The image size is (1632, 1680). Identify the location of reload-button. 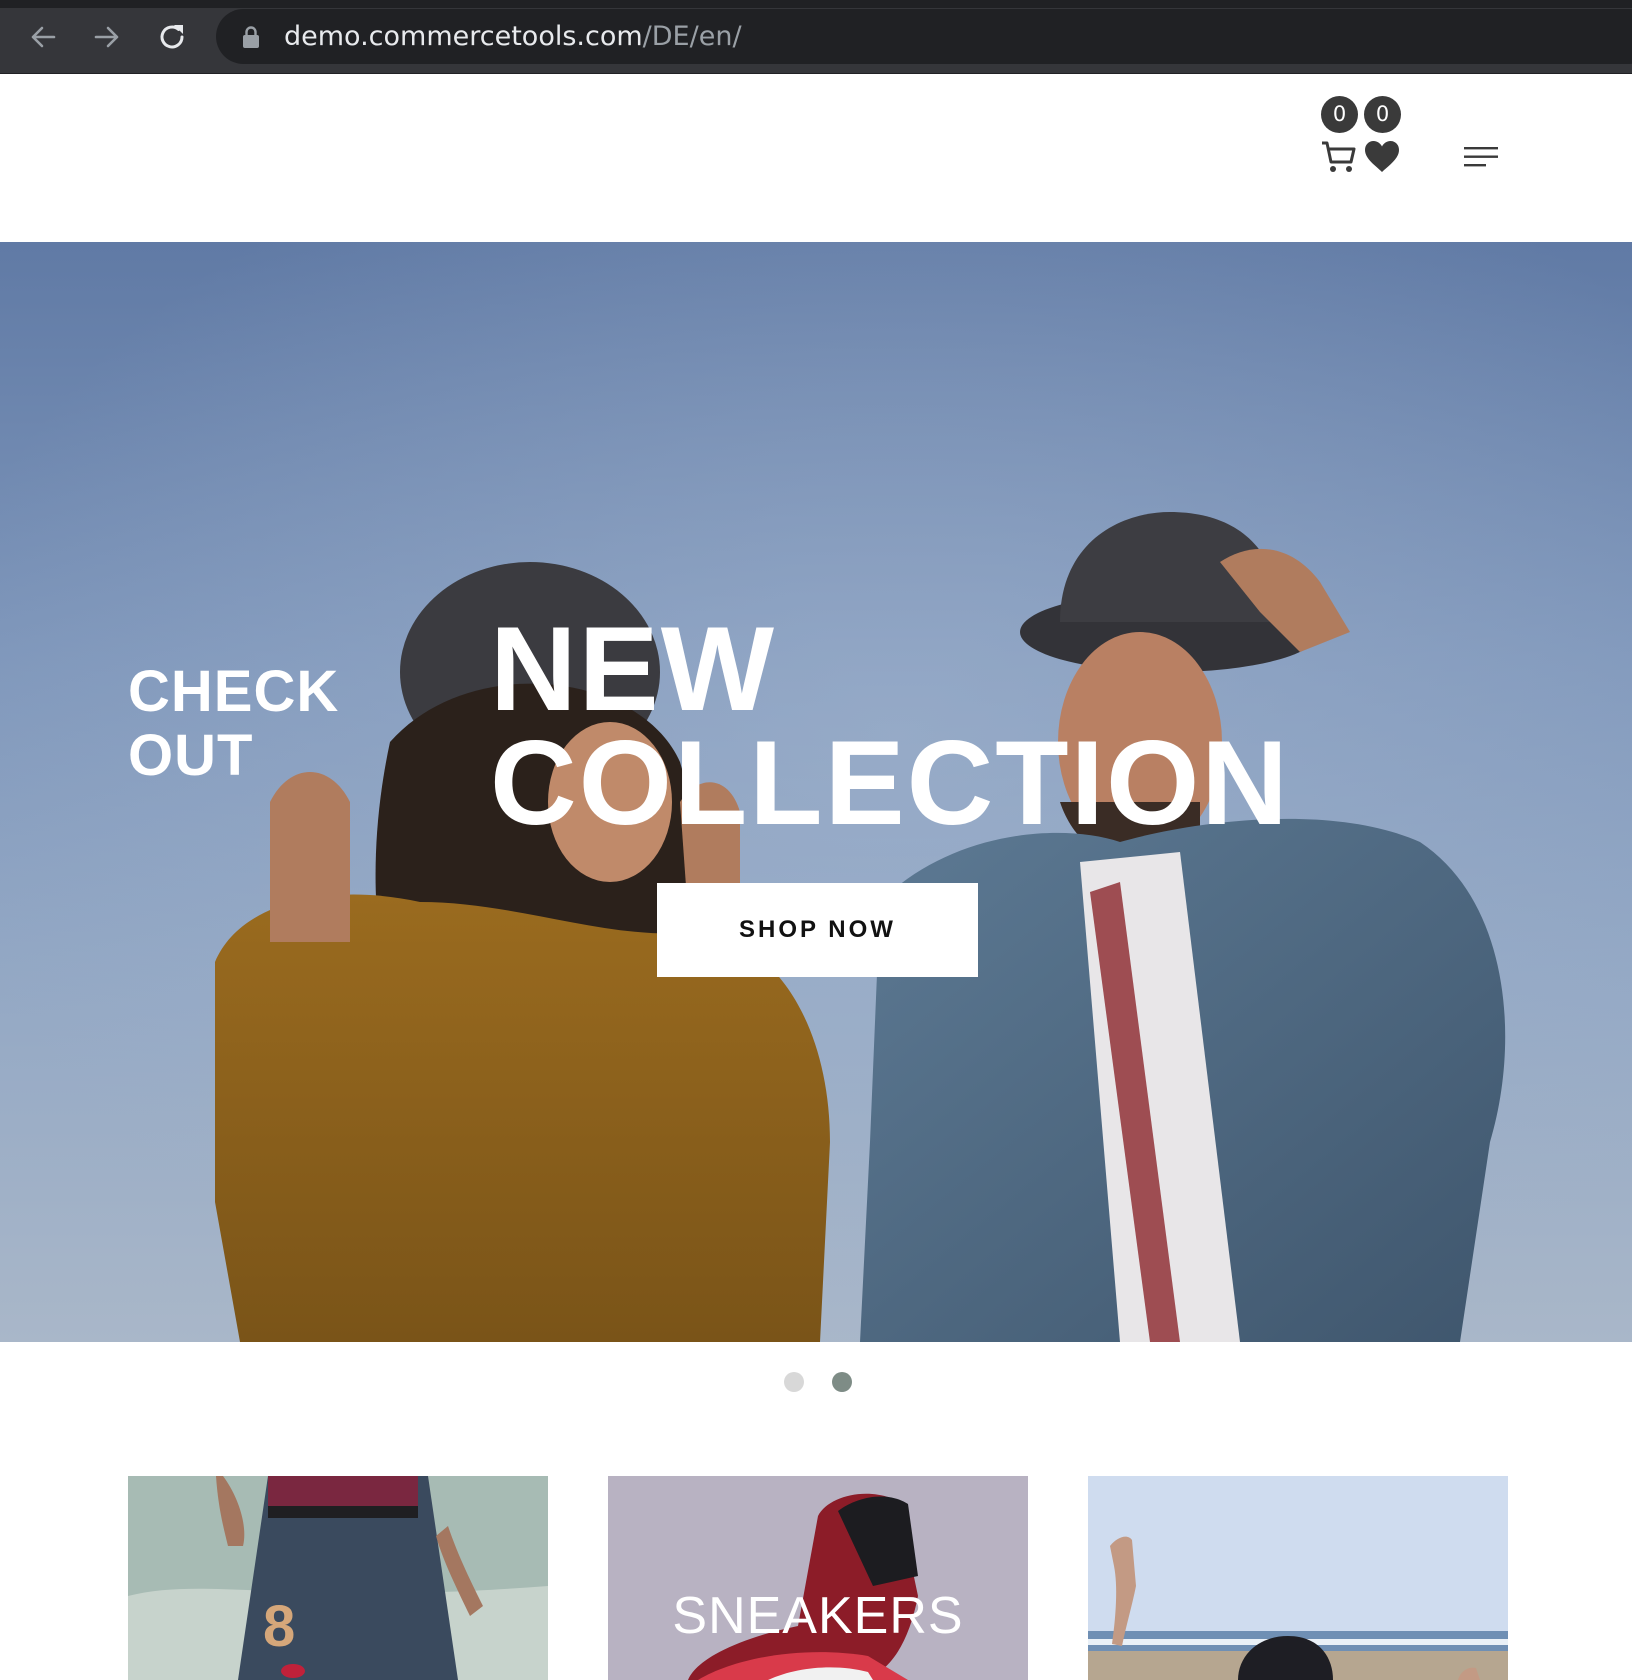
(172, 37).